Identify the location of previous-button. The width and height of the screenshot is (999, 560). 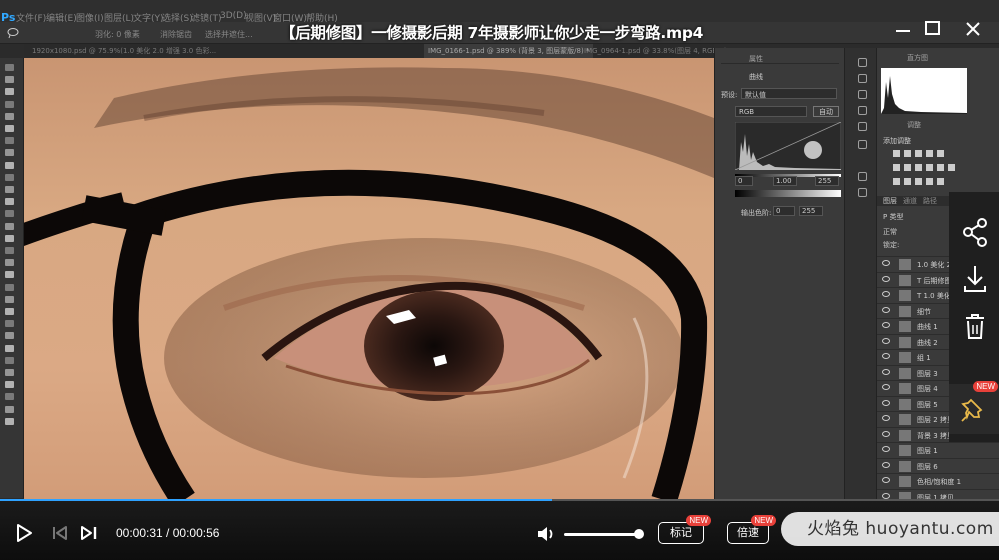
(60, 533).